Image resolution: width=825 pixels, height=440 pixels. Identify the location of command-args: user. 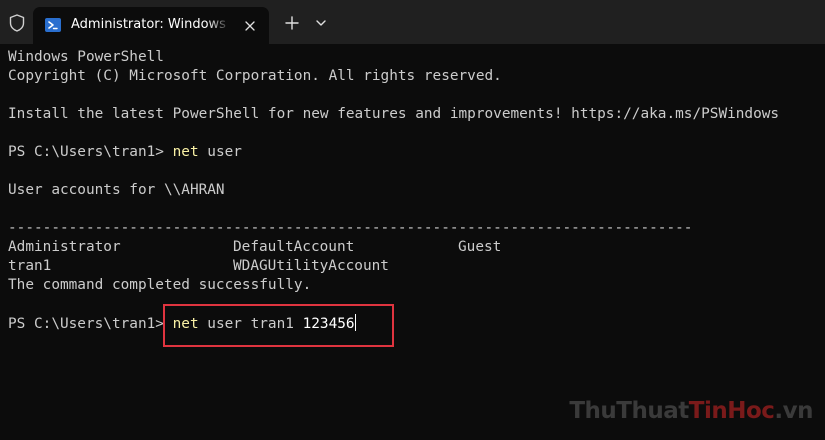
(220, 152).